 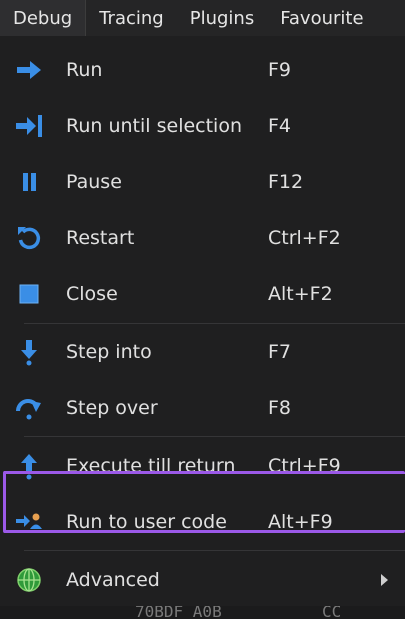 I want to click on step-over-icon, so click(x=28, y=409).